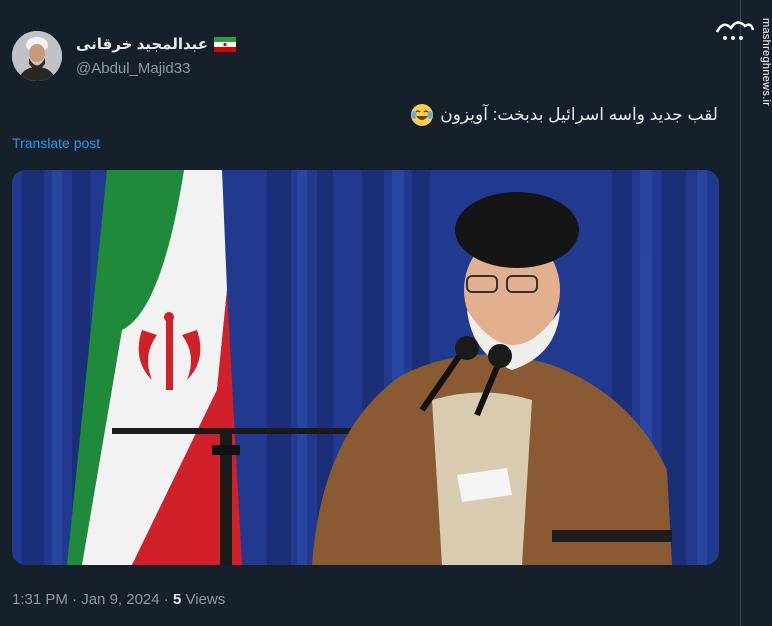  I want to click on author-display-name: عبدالمجید خرقانی, so click(142, 44).